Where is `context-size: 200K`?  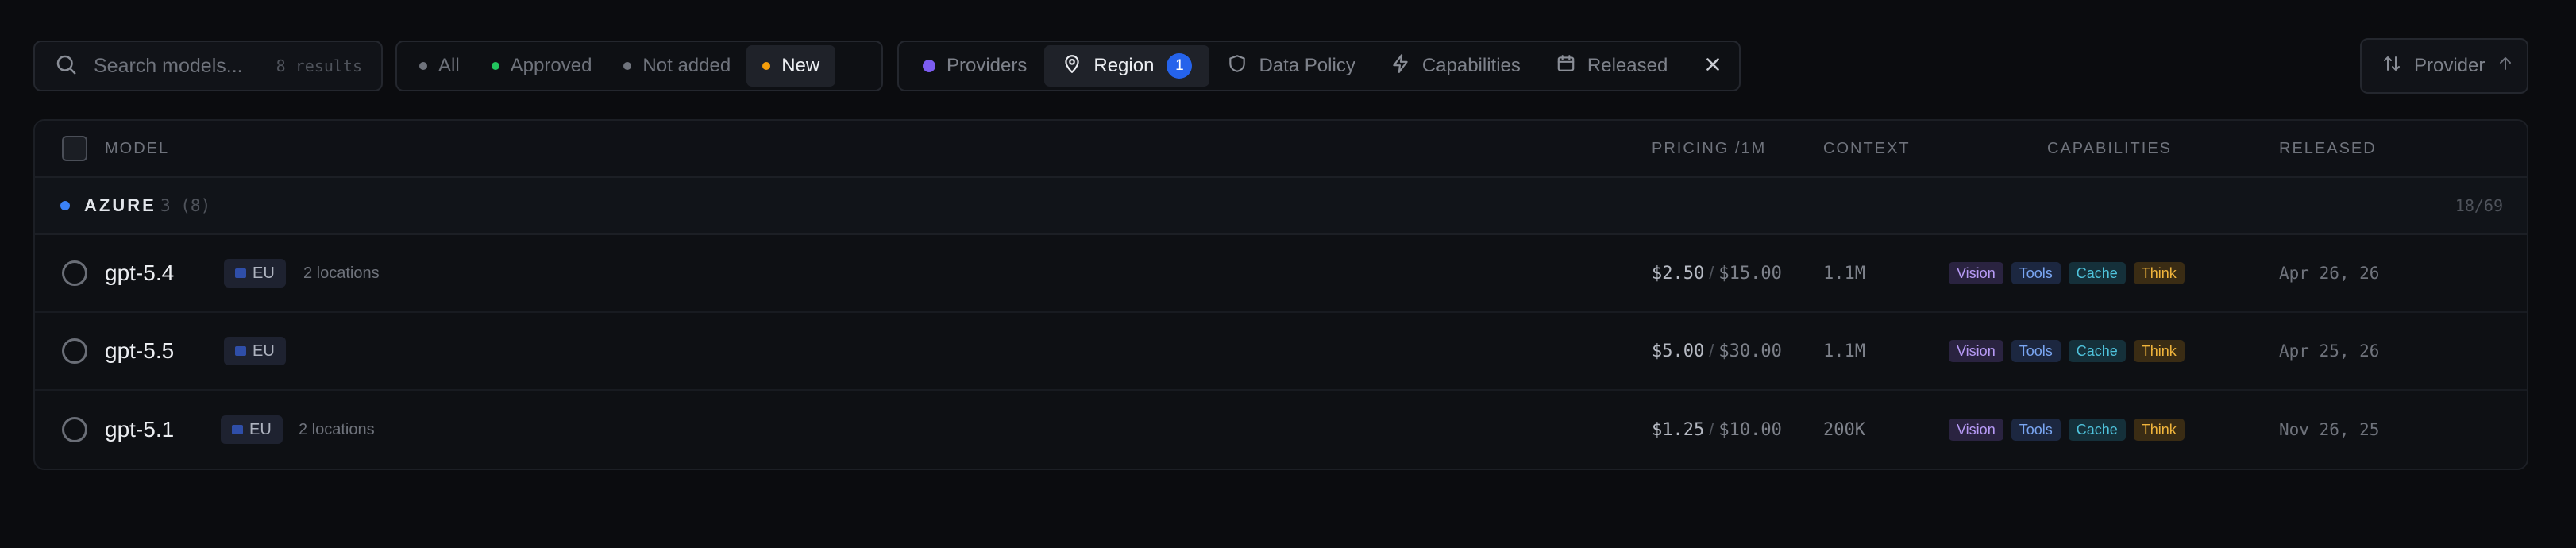 context-size: 200K is located at coordinates (1844, 429).